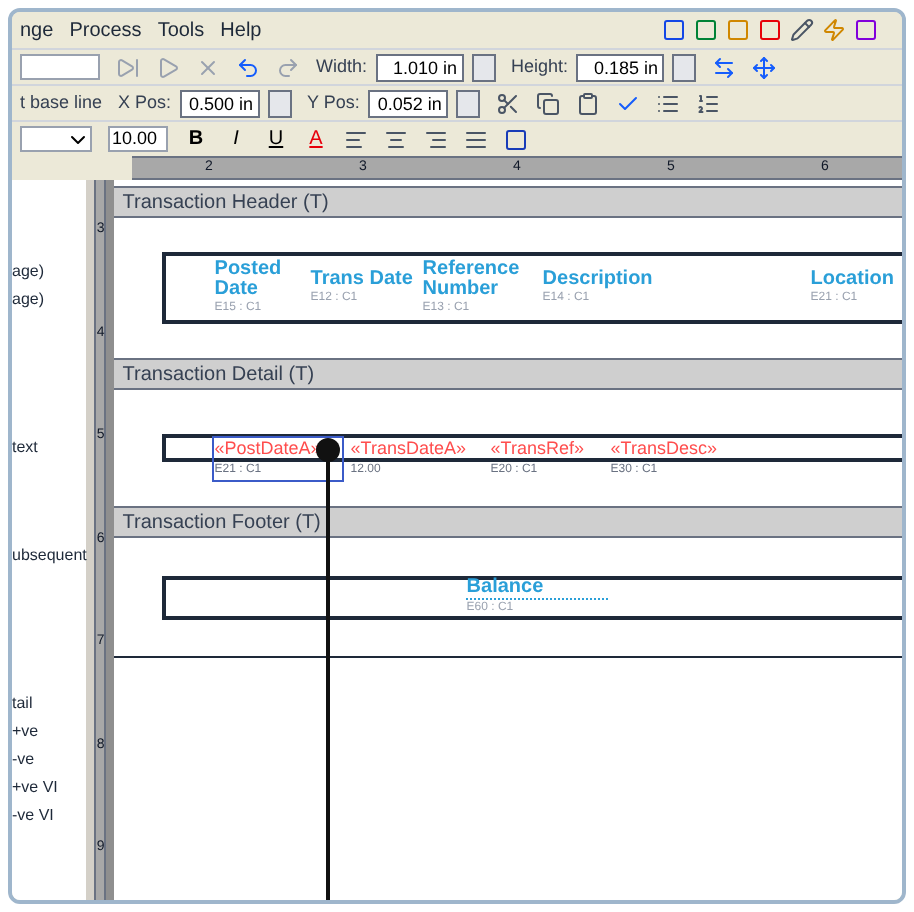 This screenshot has height=912, width=914. I want to click on square-icon, so click(516, 139).